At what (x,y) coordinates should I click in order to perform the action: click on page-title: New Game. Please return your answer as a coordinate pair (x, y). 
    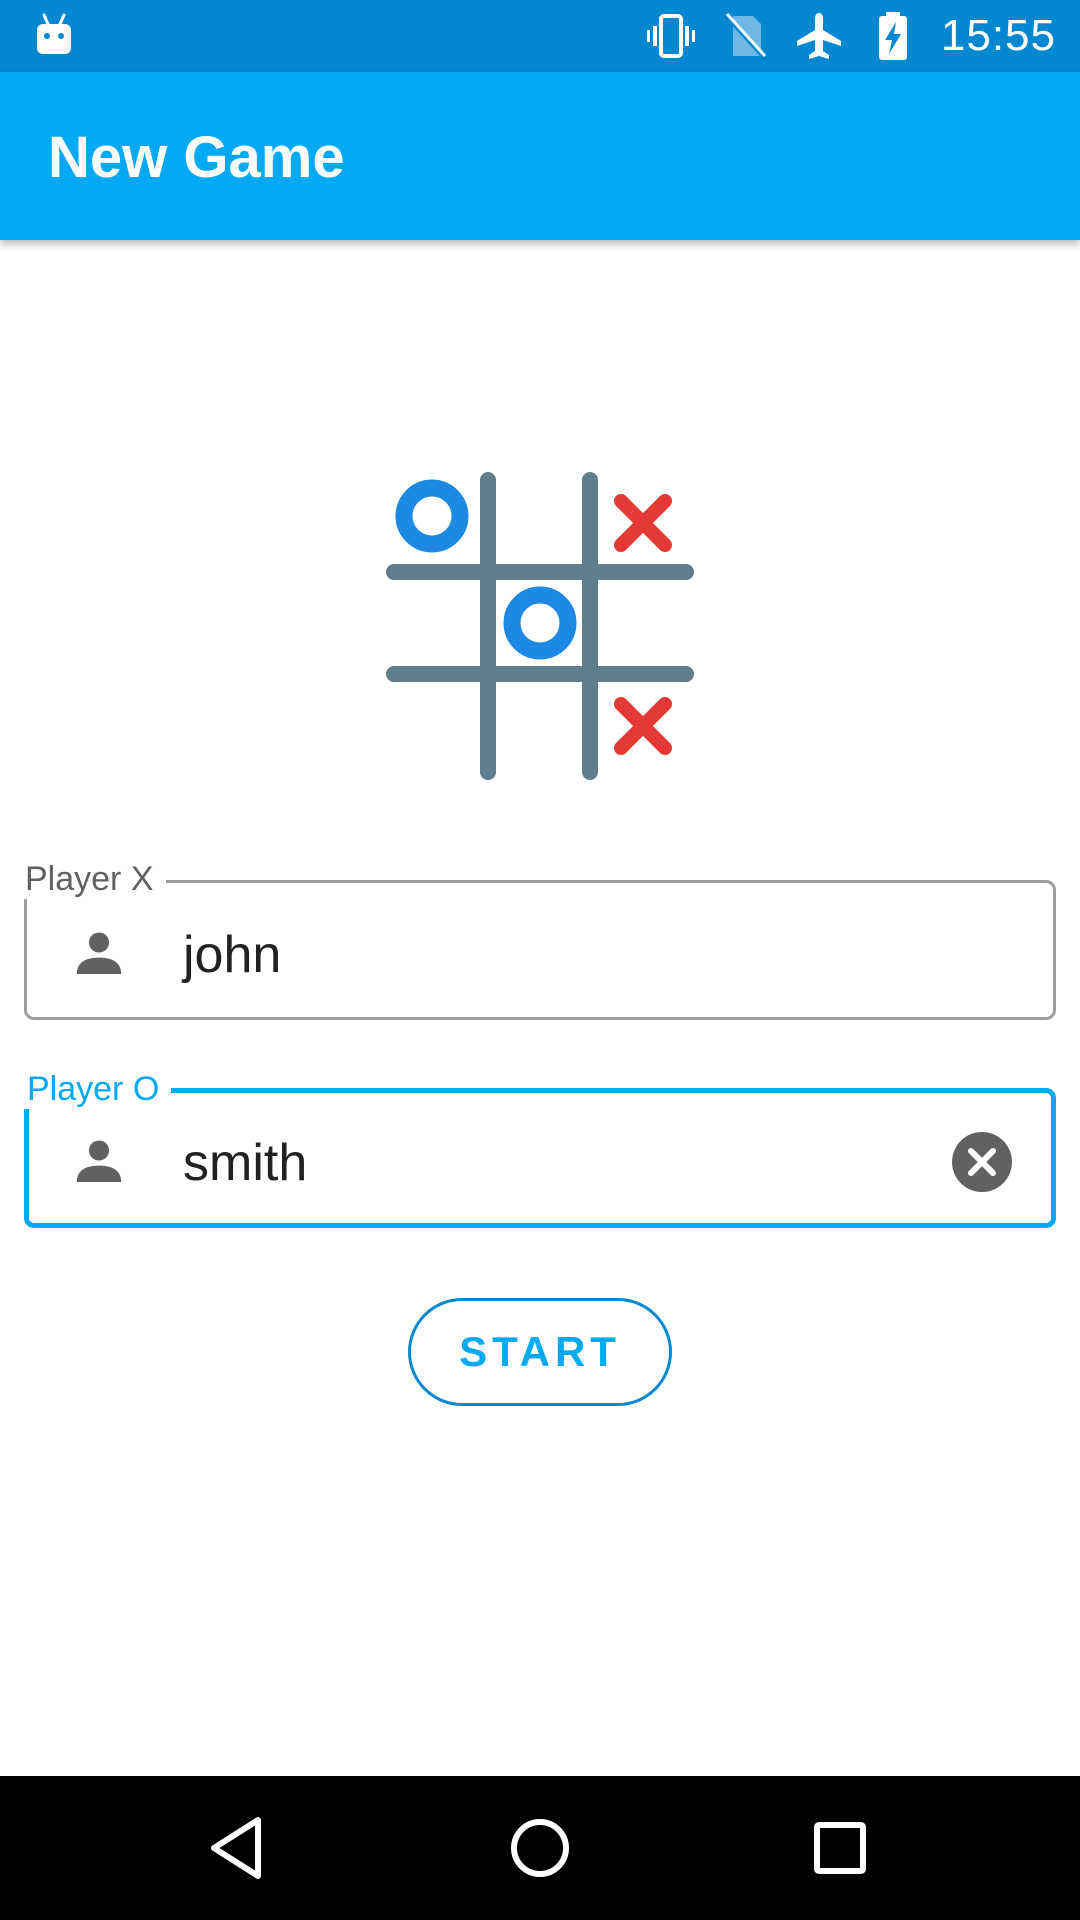
    Looking at the image, I should click on (196, 157).